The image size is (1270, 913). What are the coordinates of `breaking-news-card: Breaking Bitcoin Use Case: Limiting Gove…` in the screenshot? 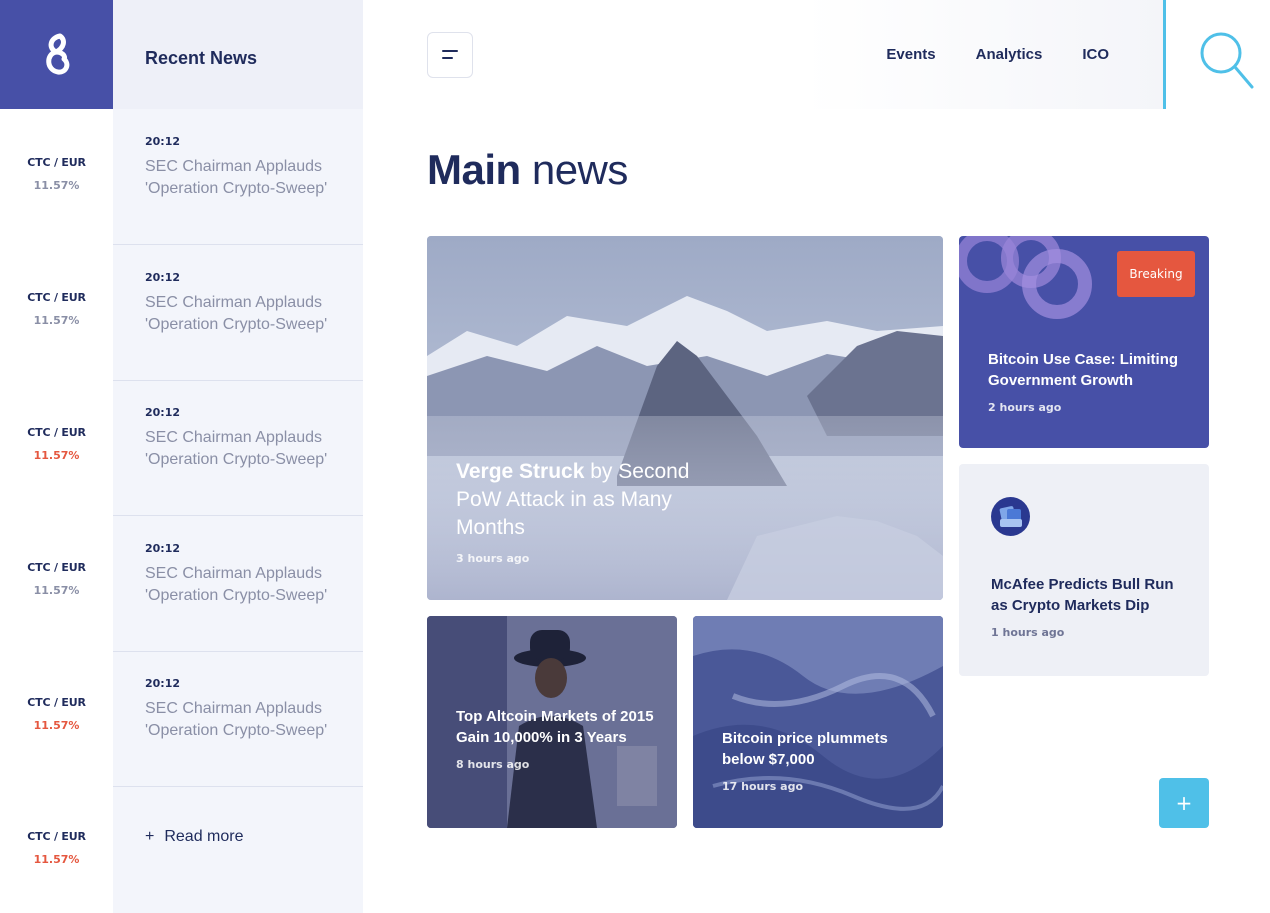 It's located at (1084, 342).